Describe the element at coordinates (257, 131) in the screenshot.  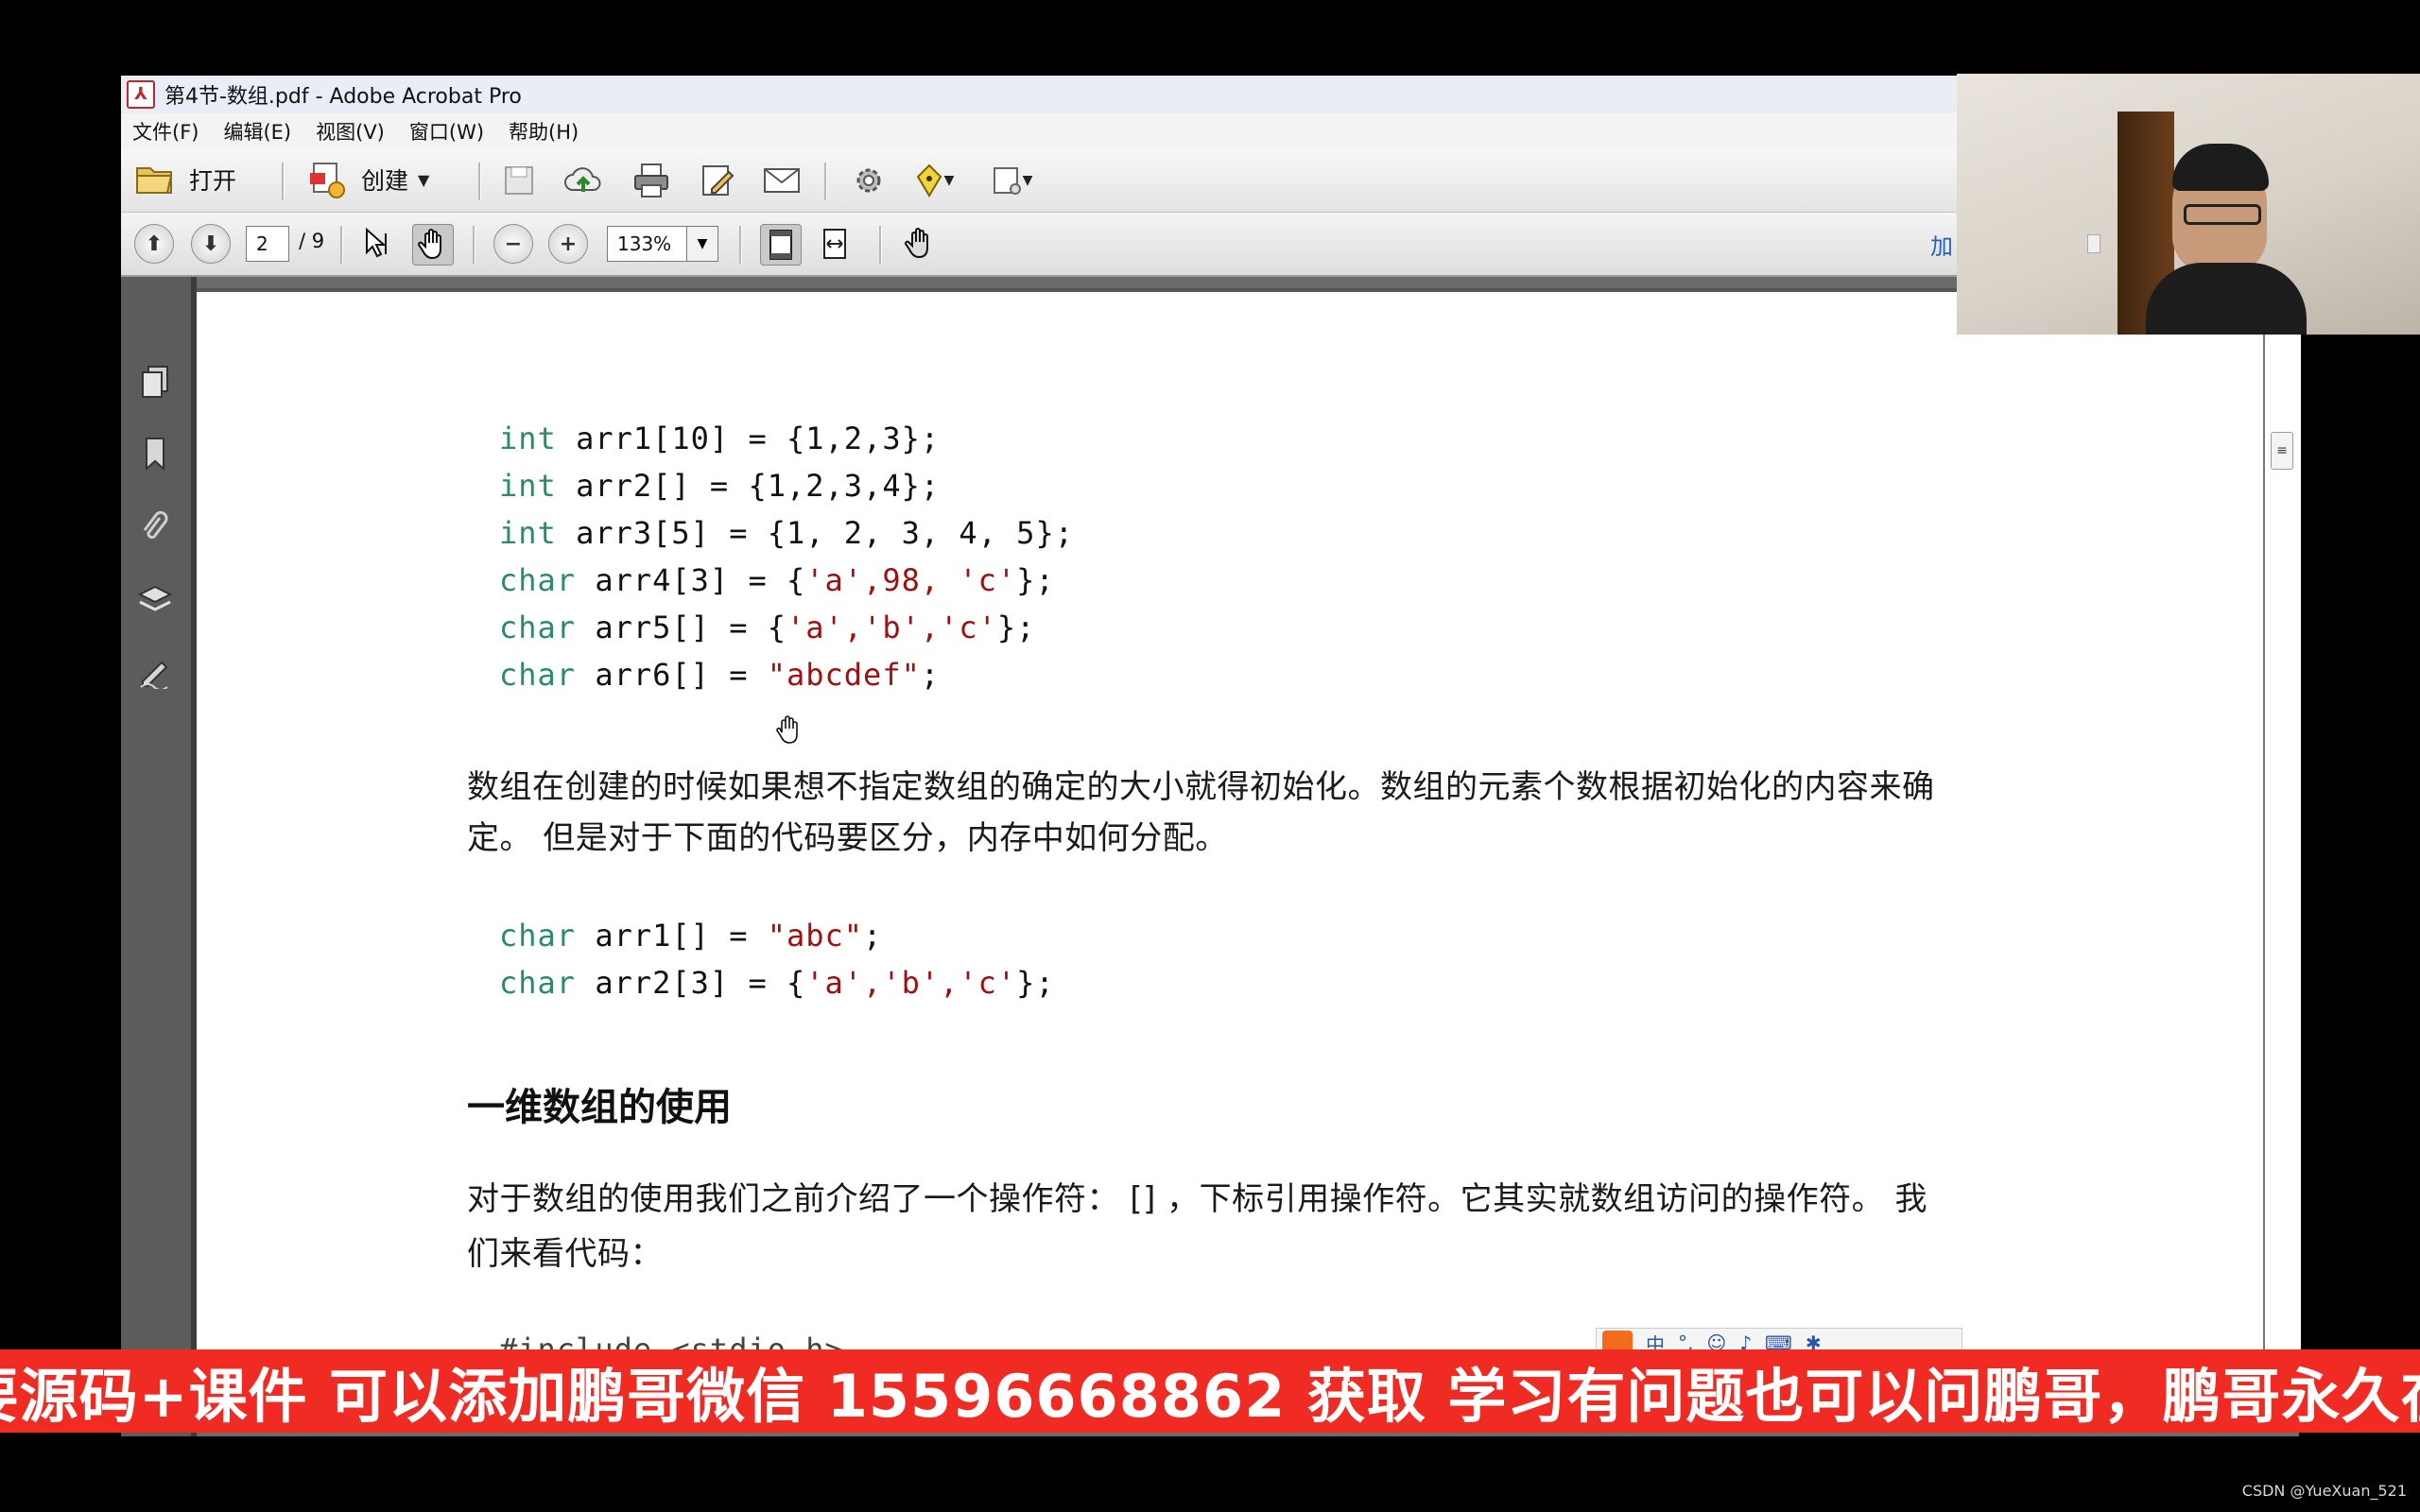
I see `menu-edit: 编辑(E)` at that location.